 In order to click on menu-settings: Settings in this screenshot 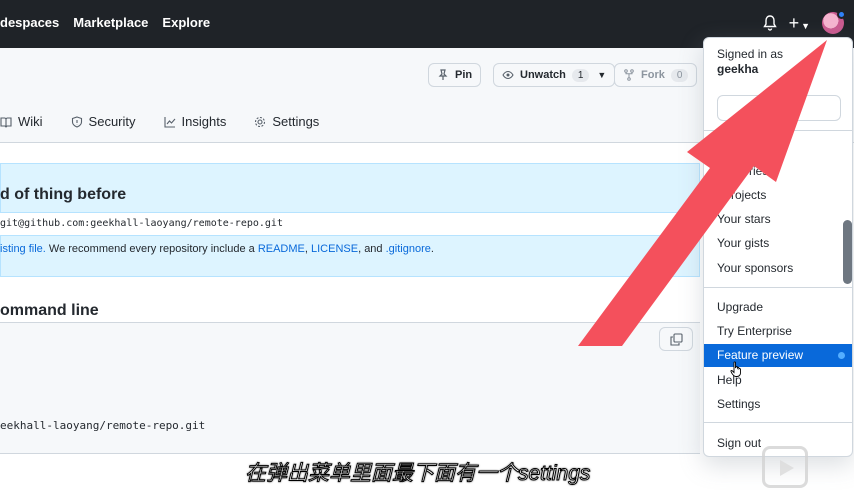, I will do `click(778, 404)`.